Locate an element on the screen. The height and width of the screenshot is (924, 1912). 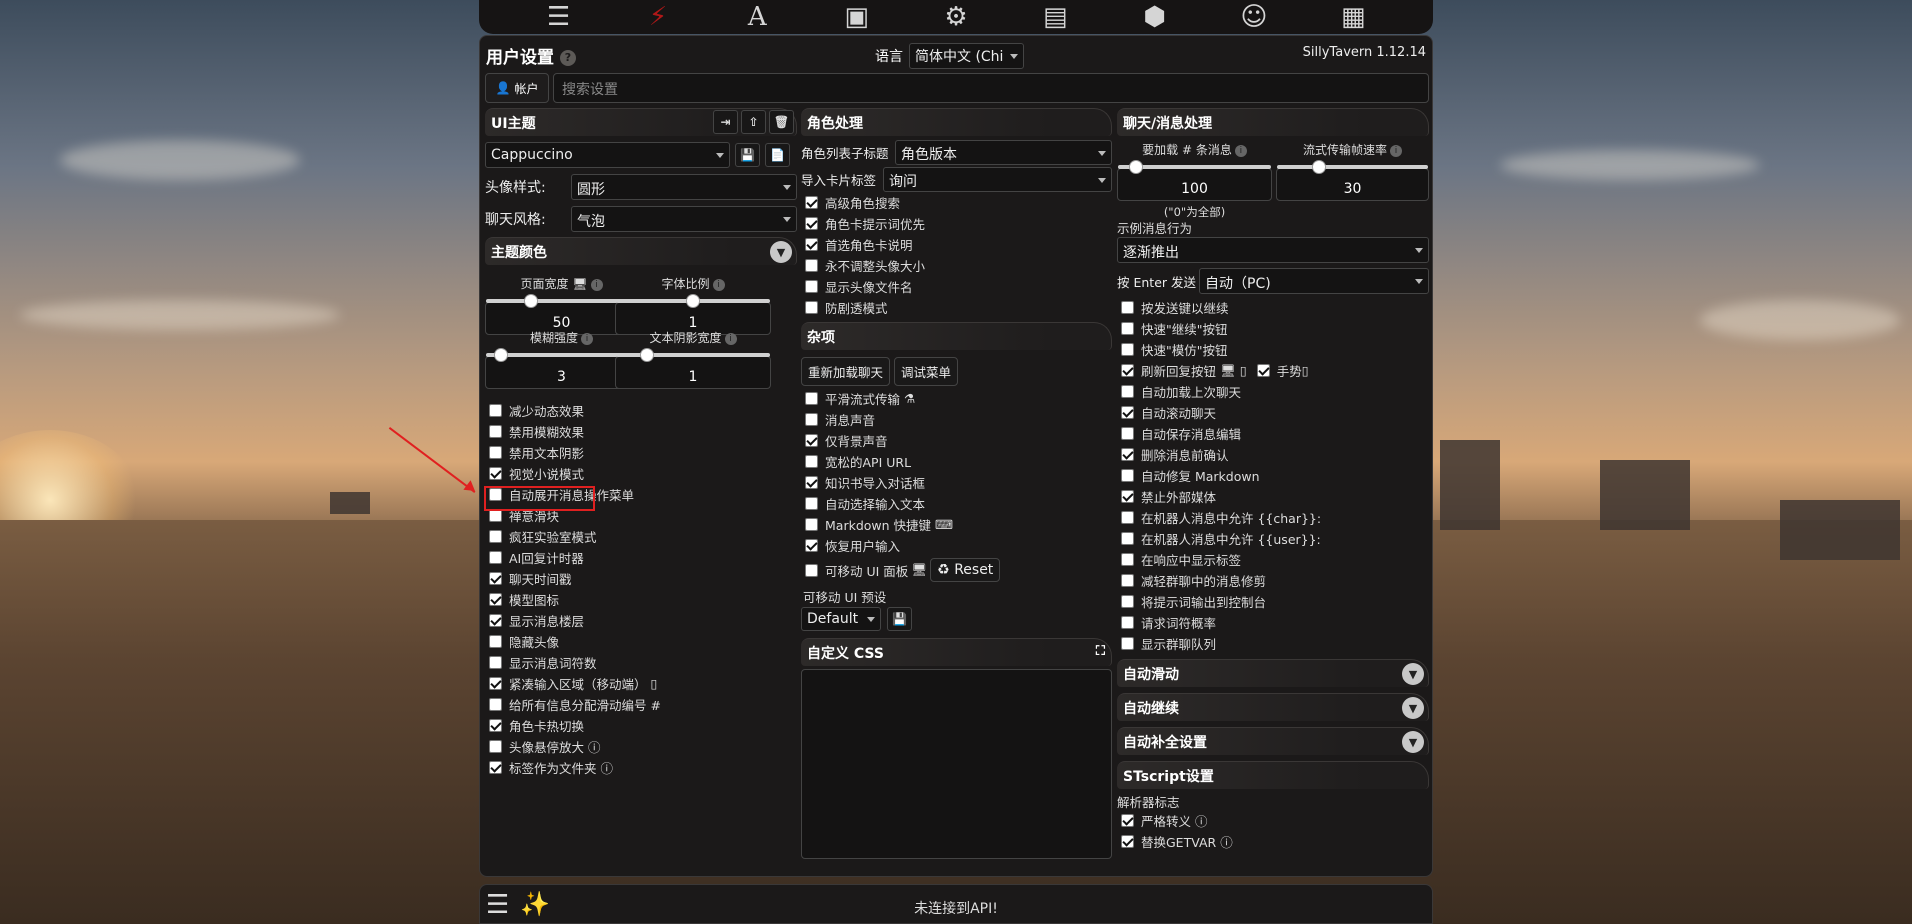
auto-scroll-header: 自动滑动 ▼ is located at coordinates (1273, 673).